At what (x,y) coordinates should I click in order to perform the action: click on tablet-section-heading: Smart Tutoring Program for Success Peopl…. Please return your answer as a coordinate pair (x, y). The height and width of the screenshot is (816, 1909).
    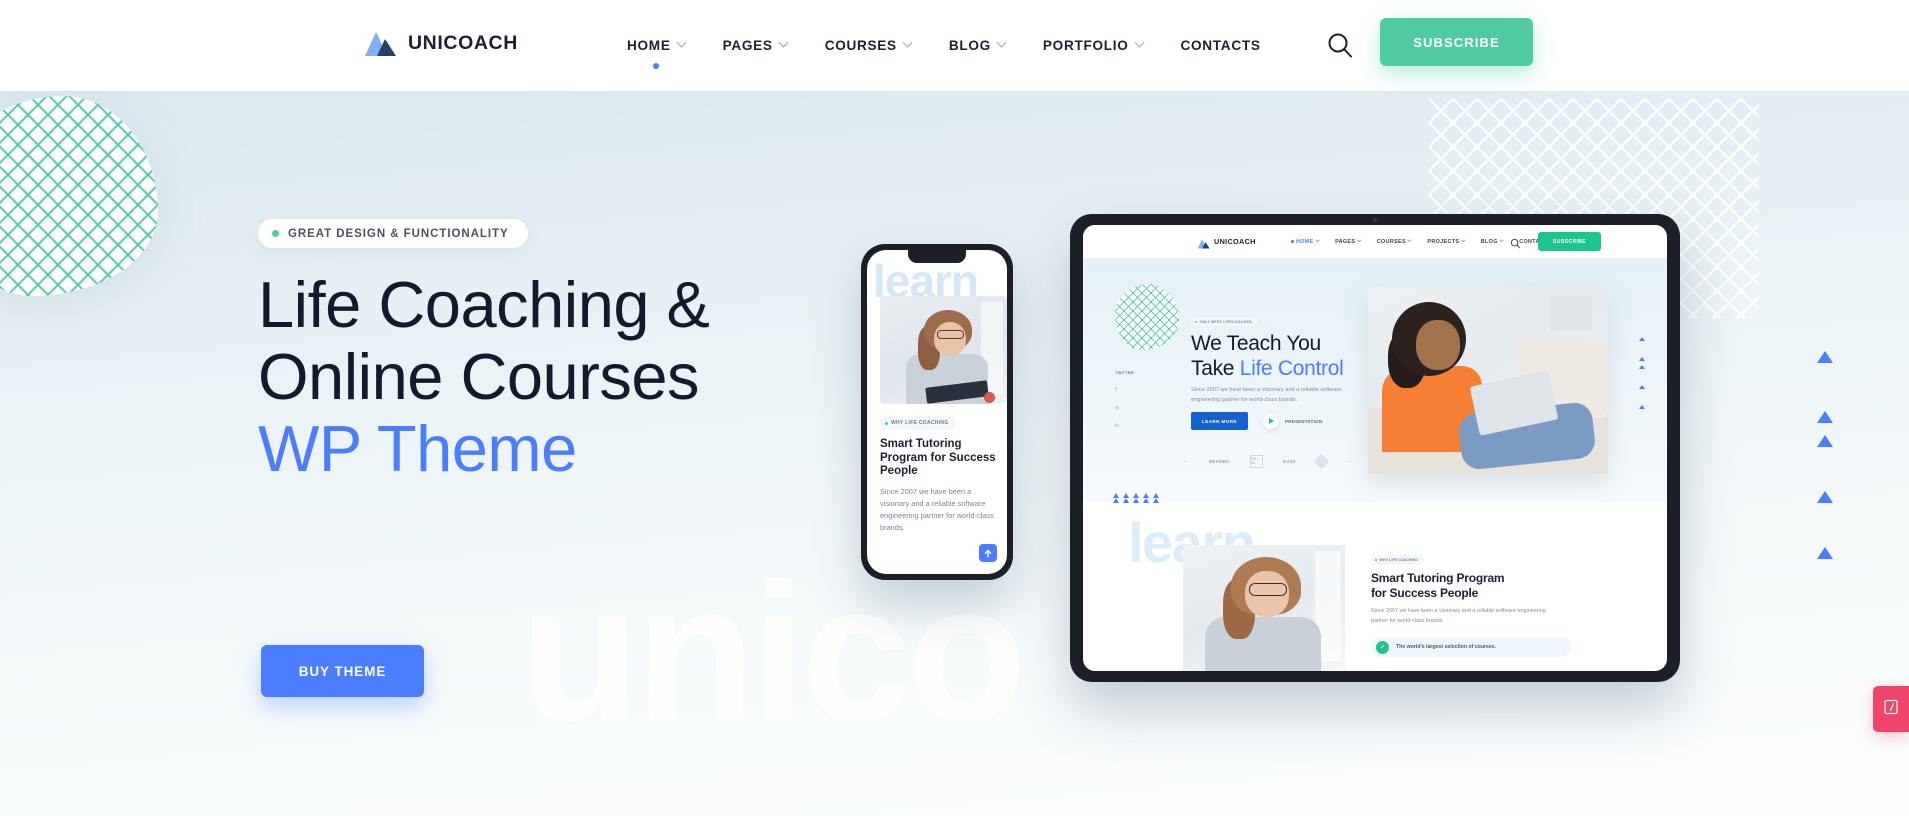
    Looking at the image, I should click on (1466, 586).